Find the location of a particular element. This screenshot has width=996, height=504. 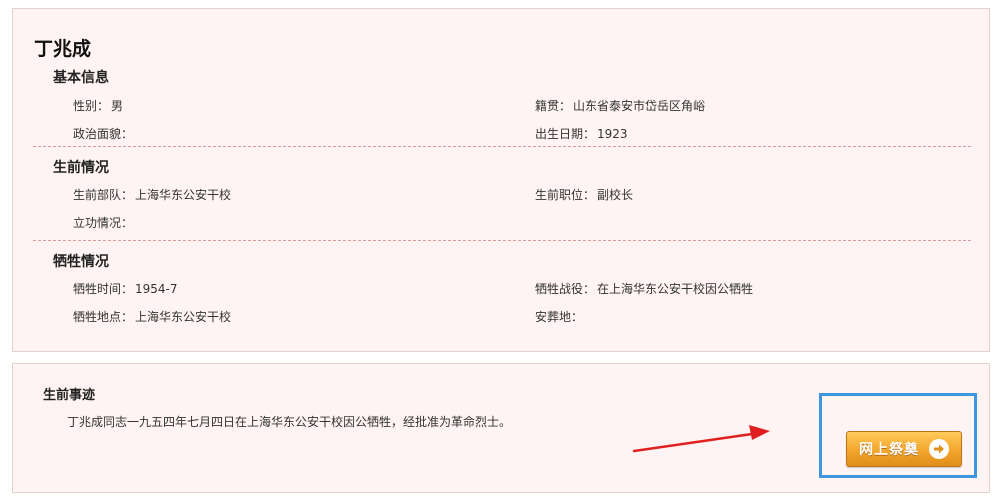

sacrifice-place-value: 上海华东公安干校 is located at coordinates (183, 317).